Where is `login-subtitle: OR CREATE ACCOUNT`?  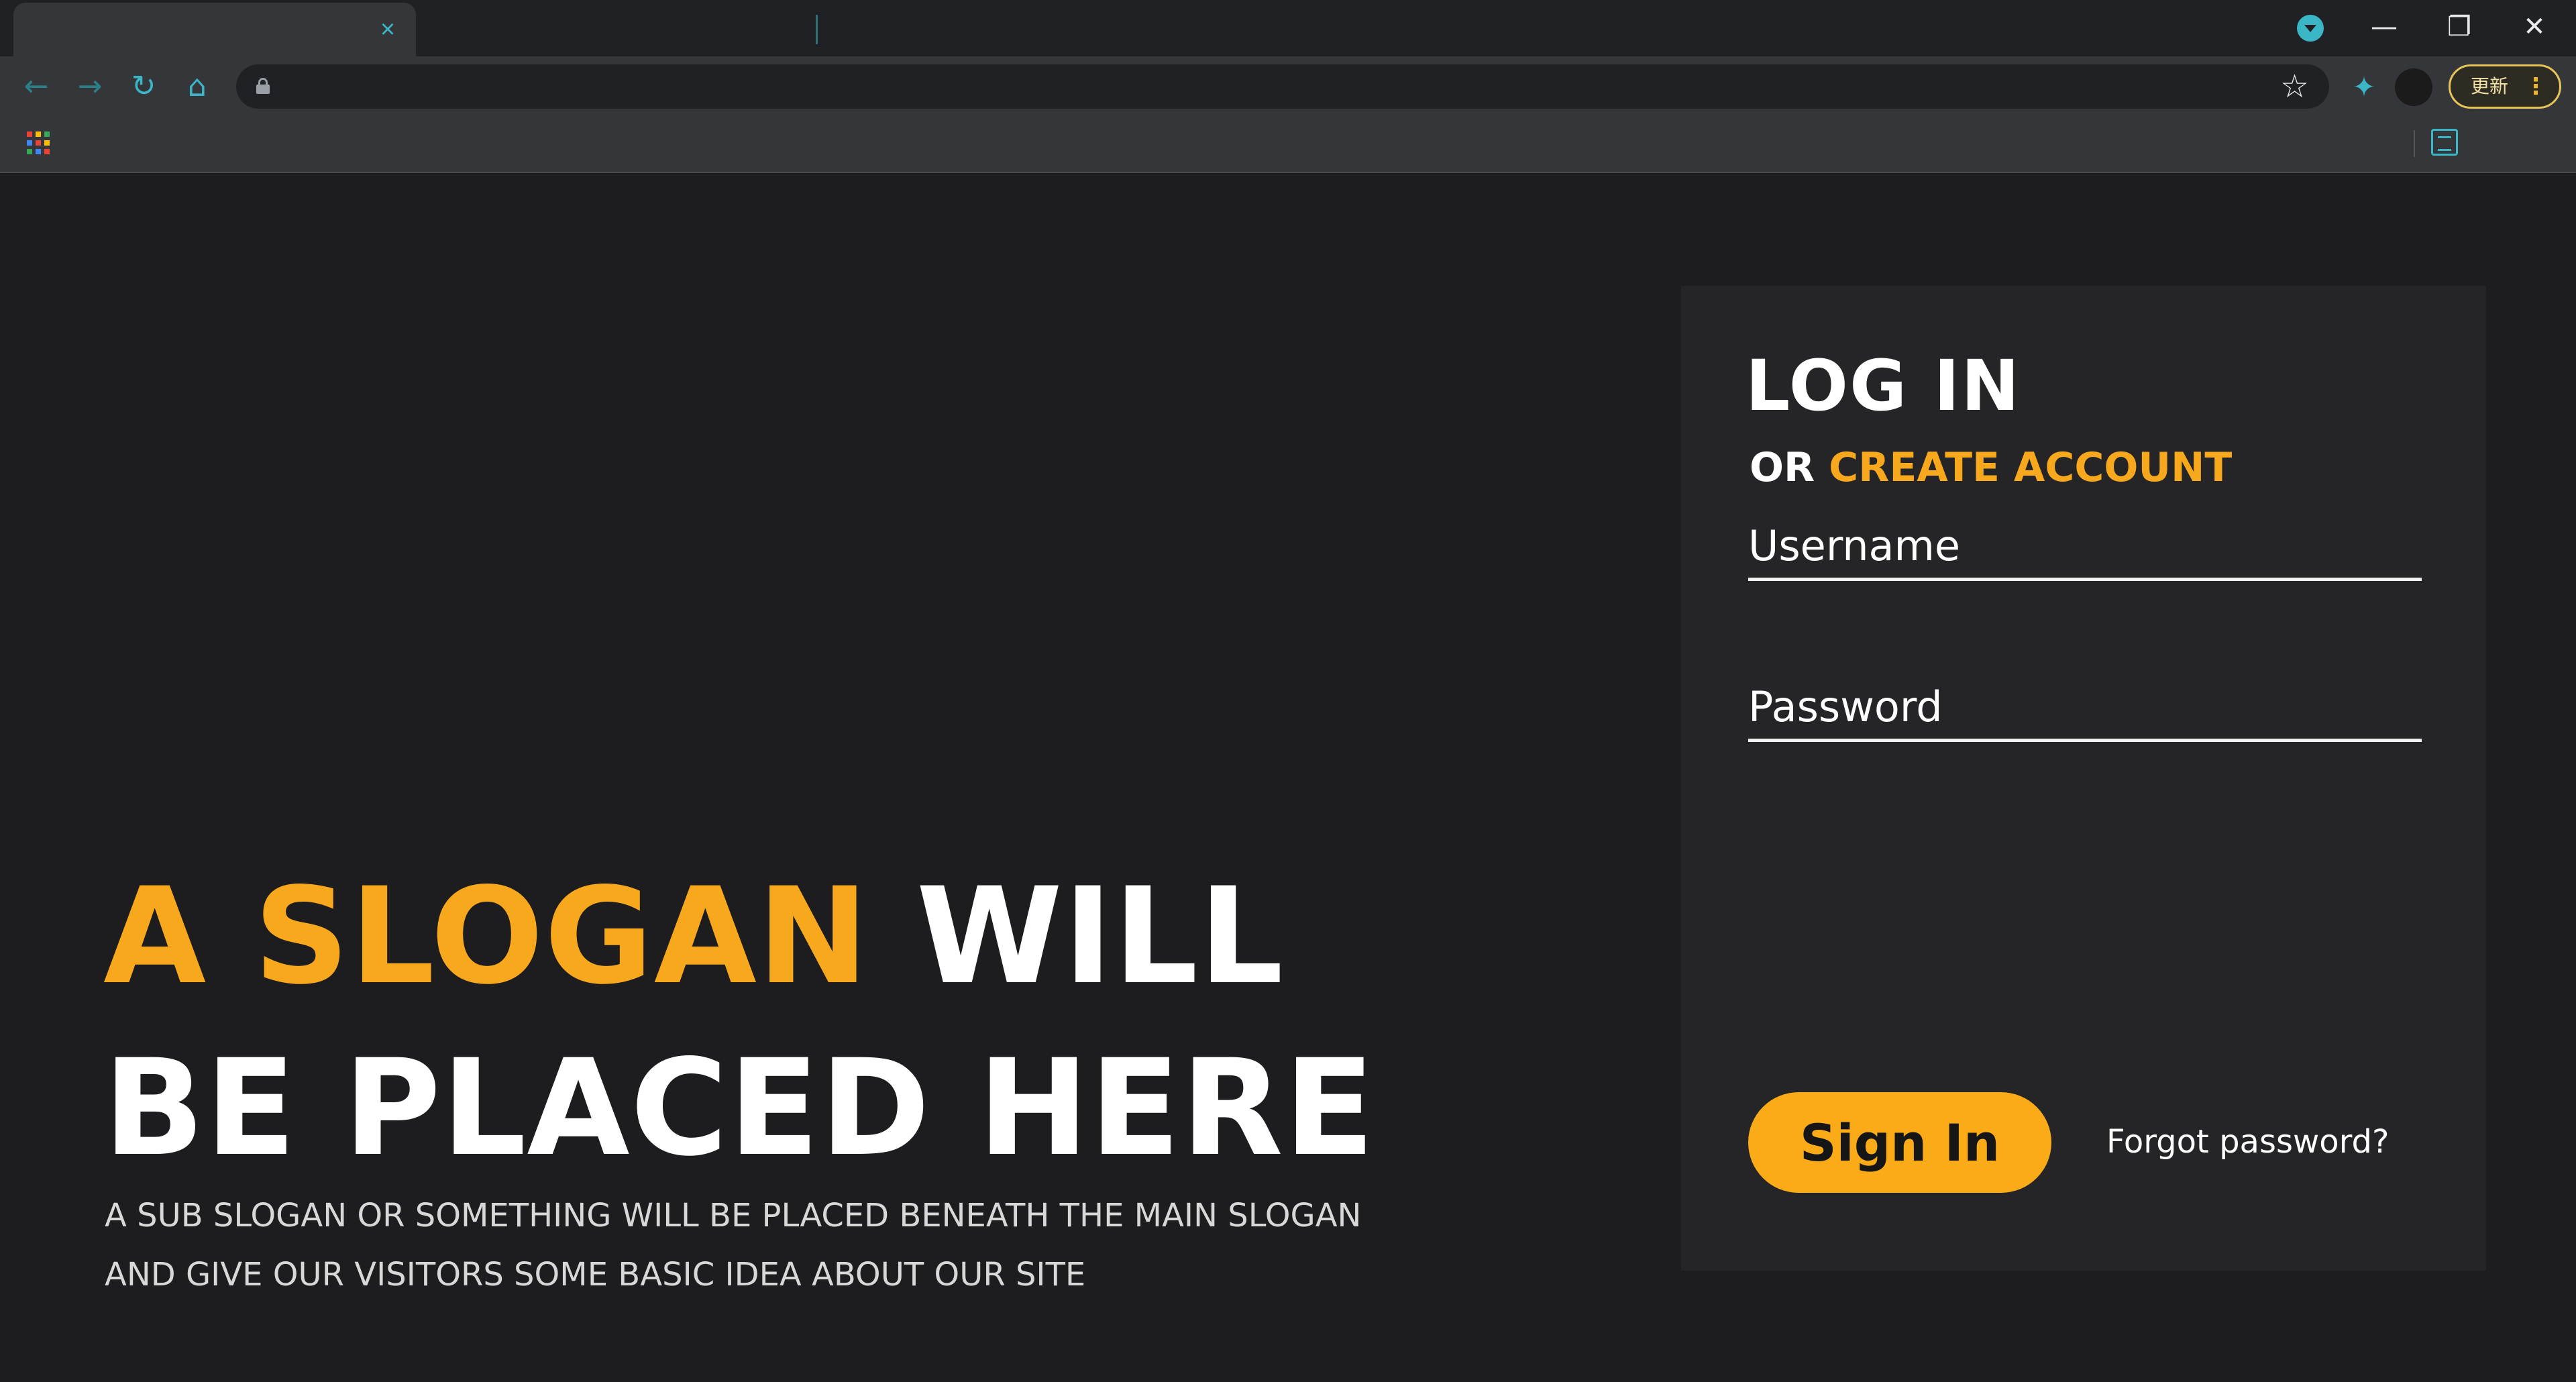 login-subtitle: OR CREATE ACCOUNT is located at coordinates (1991, 467).